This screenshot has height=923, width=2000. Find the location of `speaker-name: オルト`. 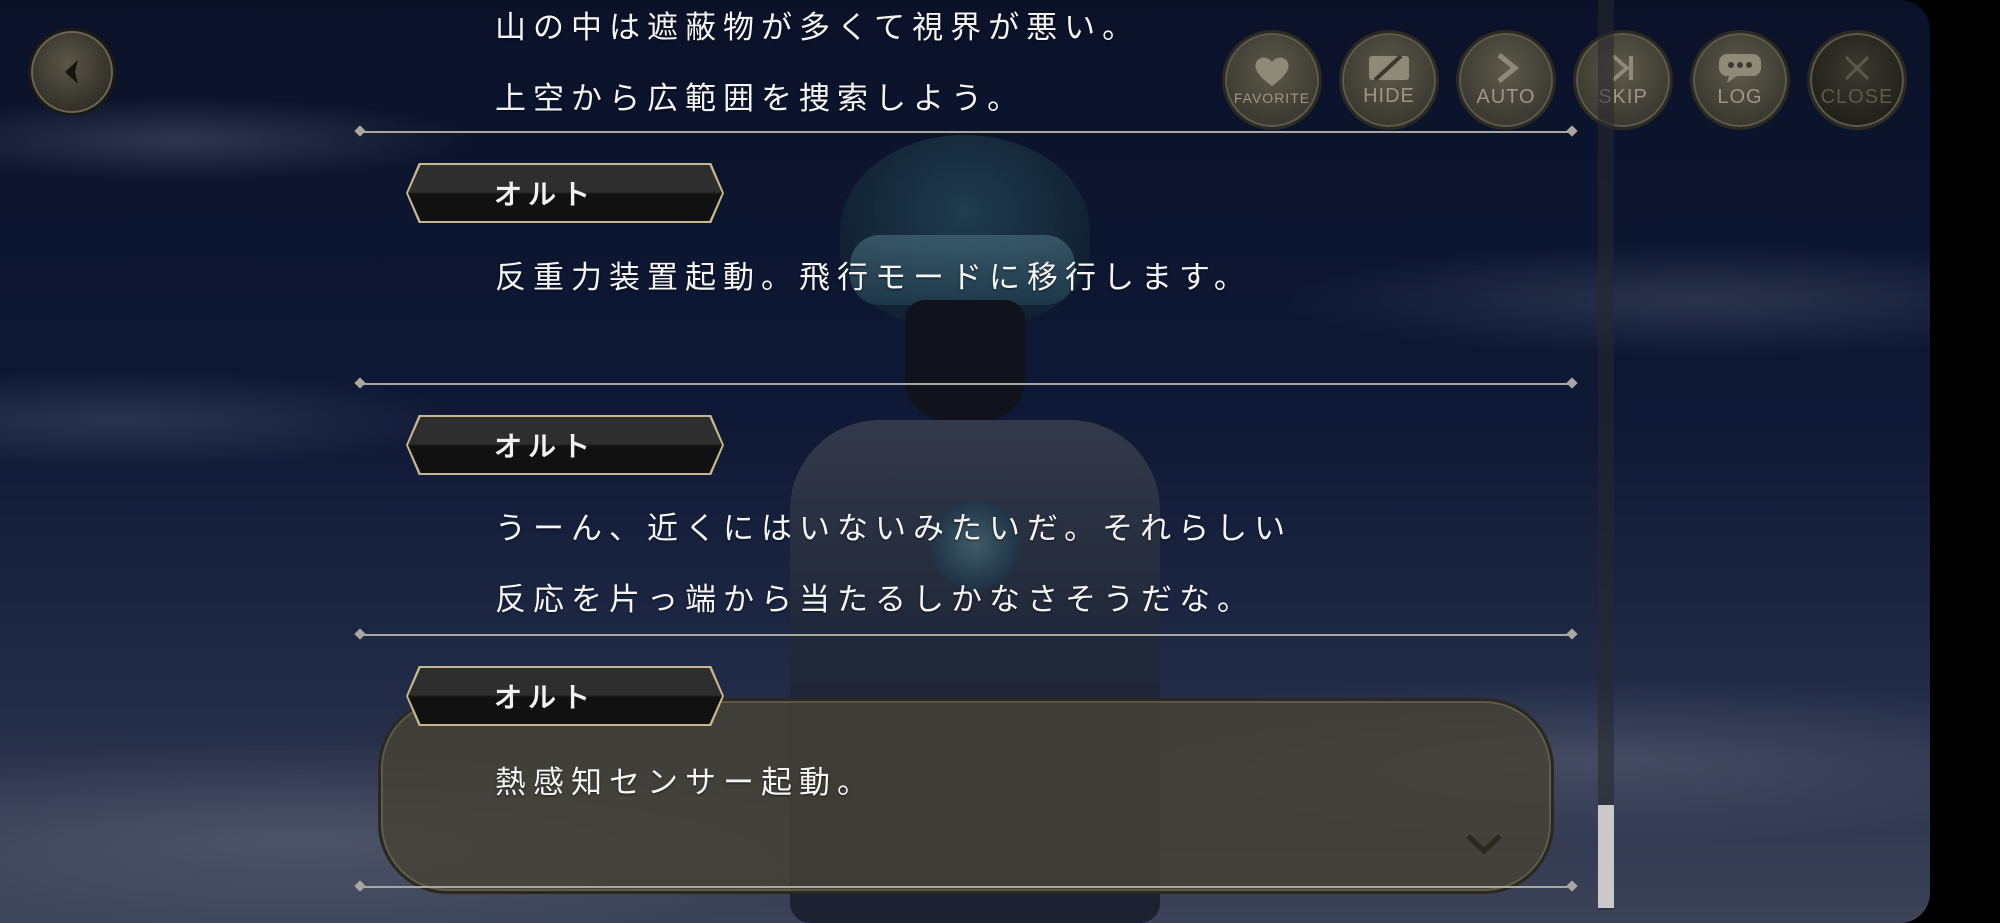

speaker-name: オルト is located at coordinates (544, 697).